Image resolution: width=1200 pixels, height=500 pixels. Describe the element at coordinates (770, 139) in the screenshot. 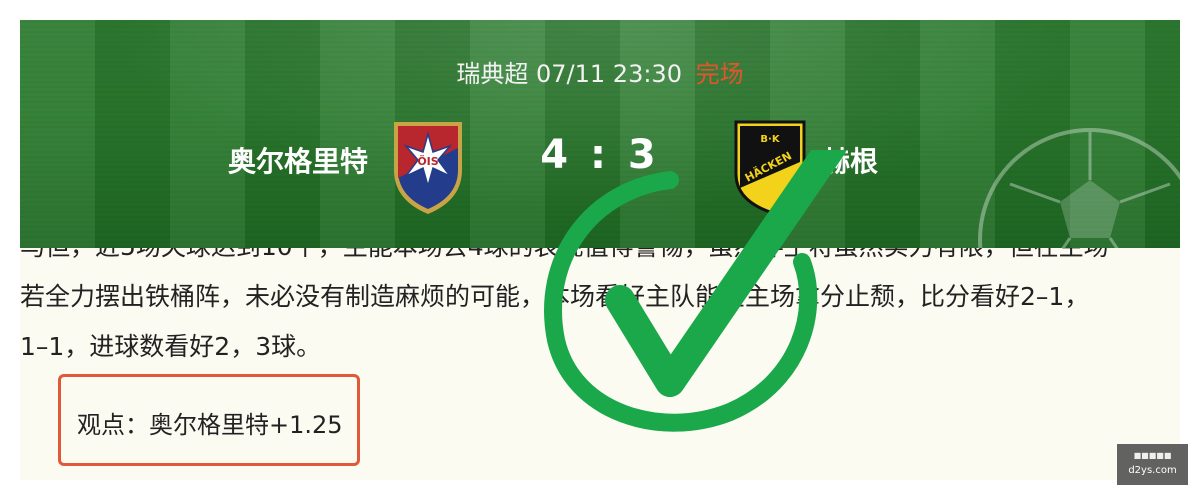

I see `away-logo-top-text: B·K` at that location.